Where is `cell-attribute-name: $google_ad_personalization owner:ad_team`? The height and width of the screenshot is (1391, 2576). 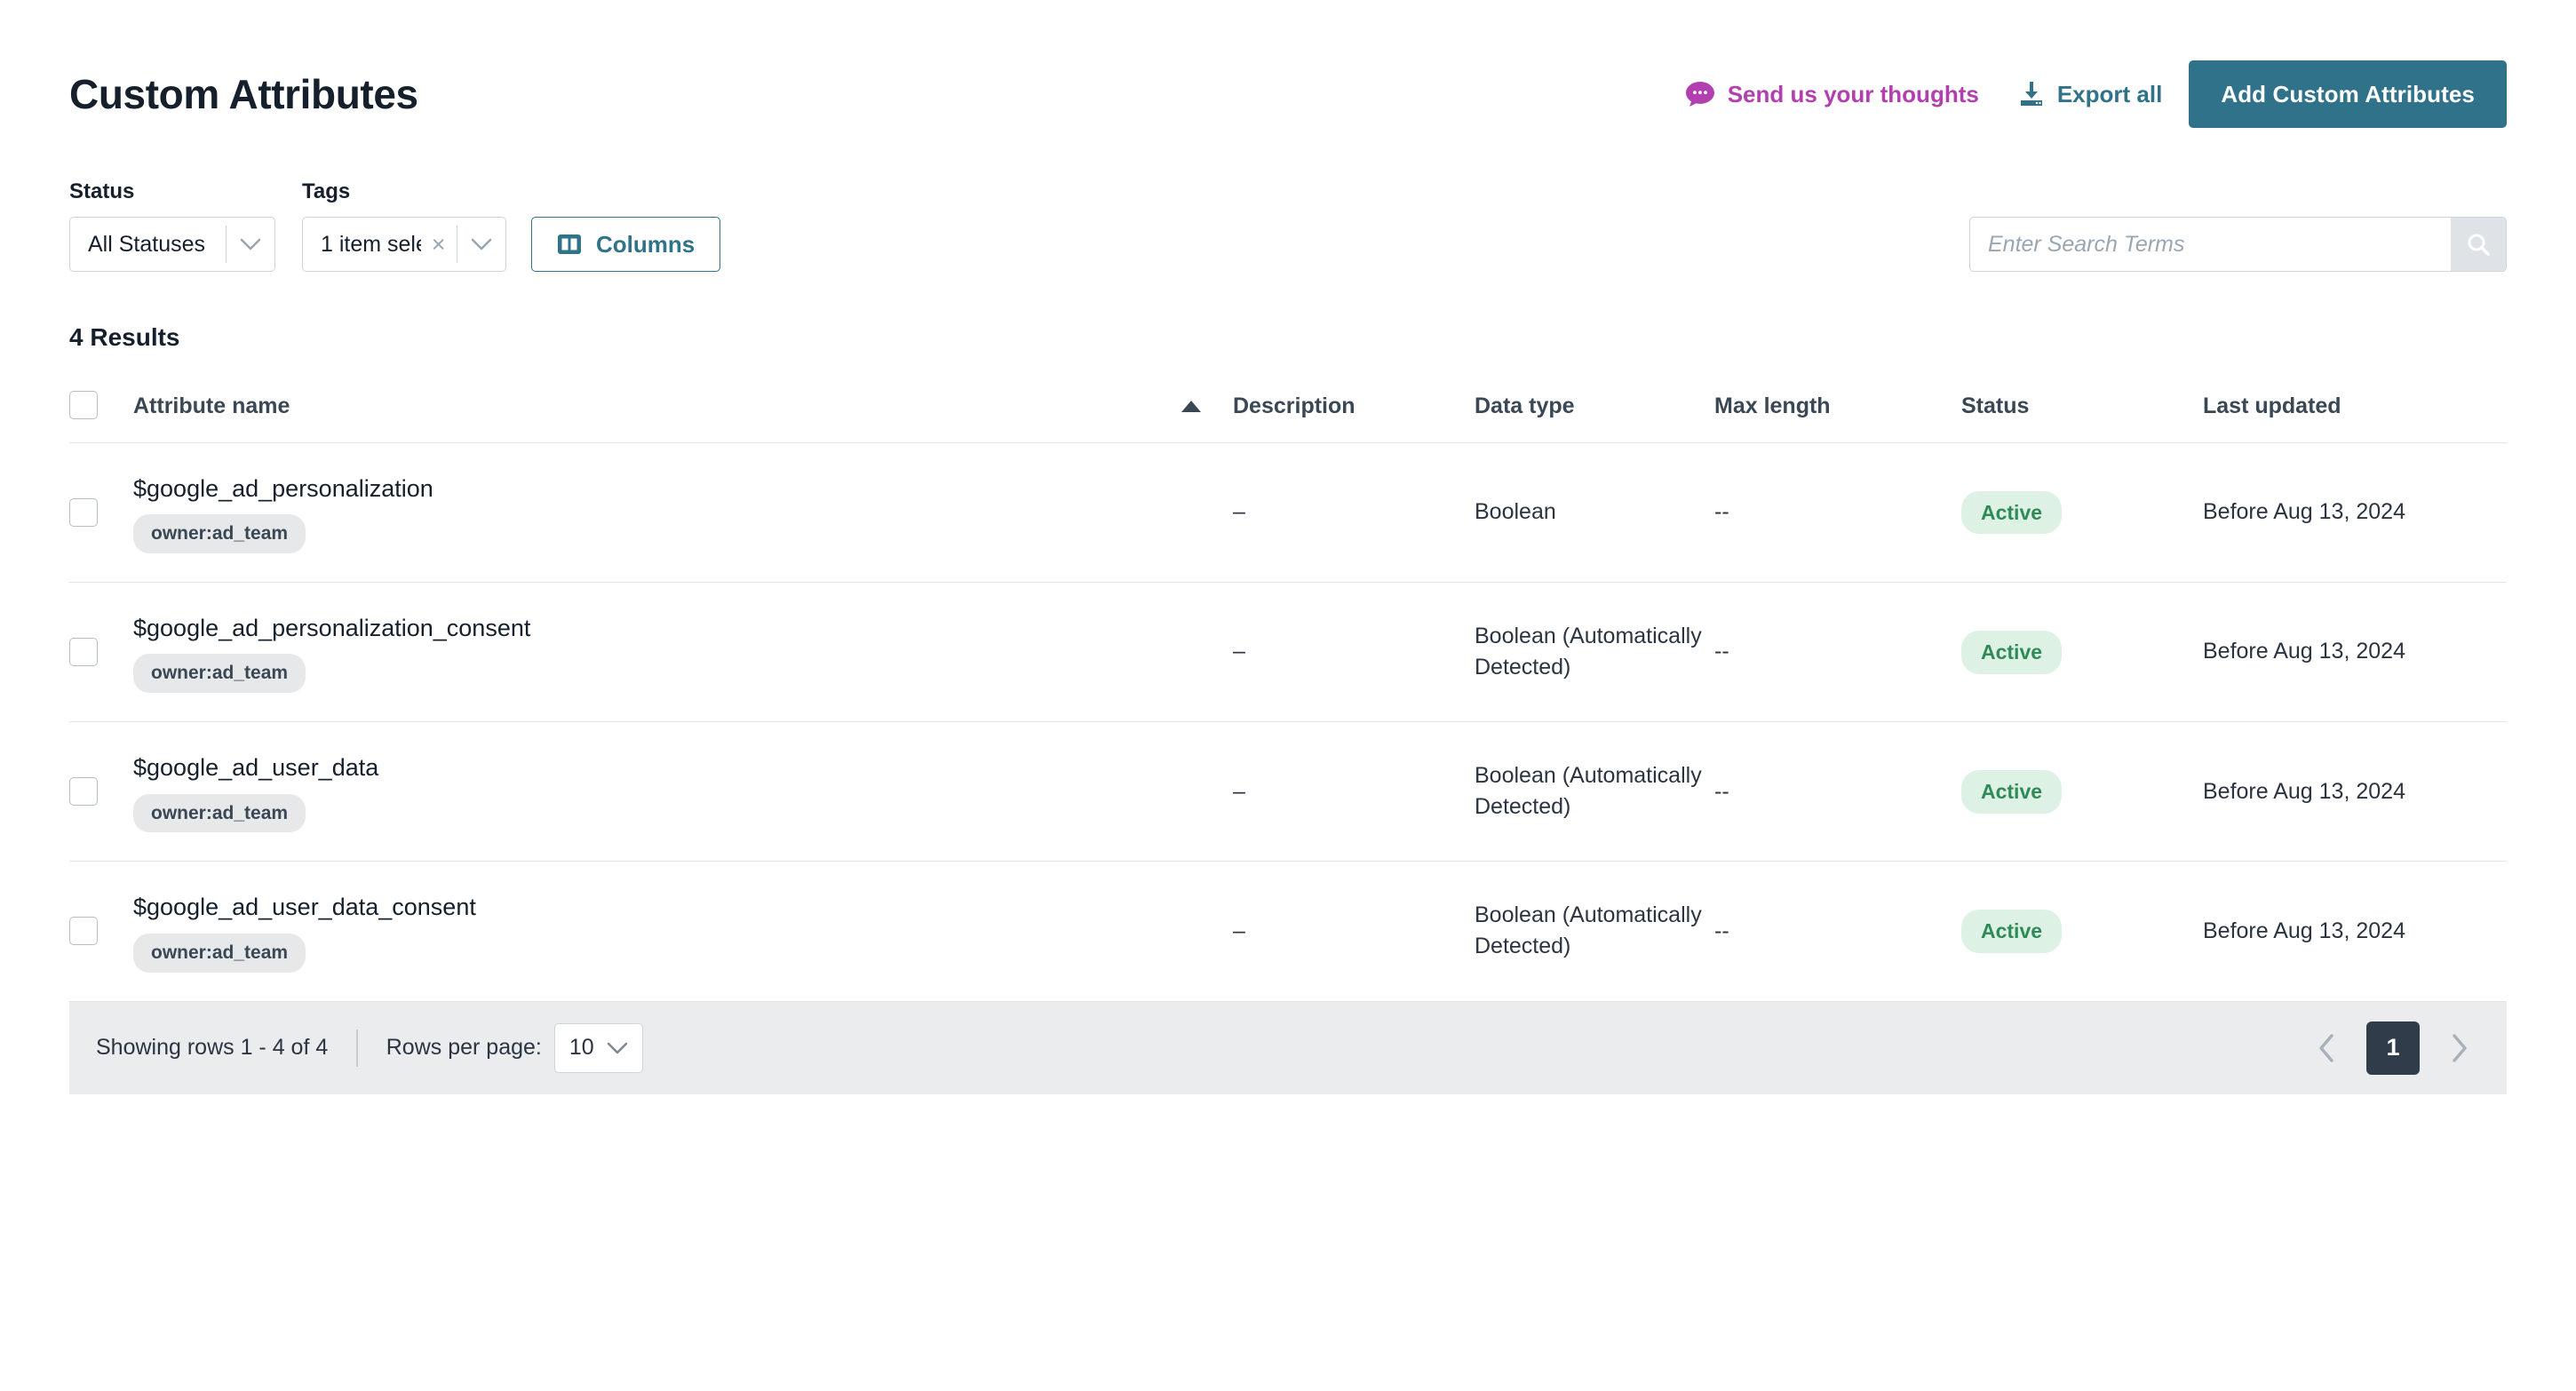
cell-attribute-name: $google_ad_personalization owner:ad_team is located at coordinates (683, 513).